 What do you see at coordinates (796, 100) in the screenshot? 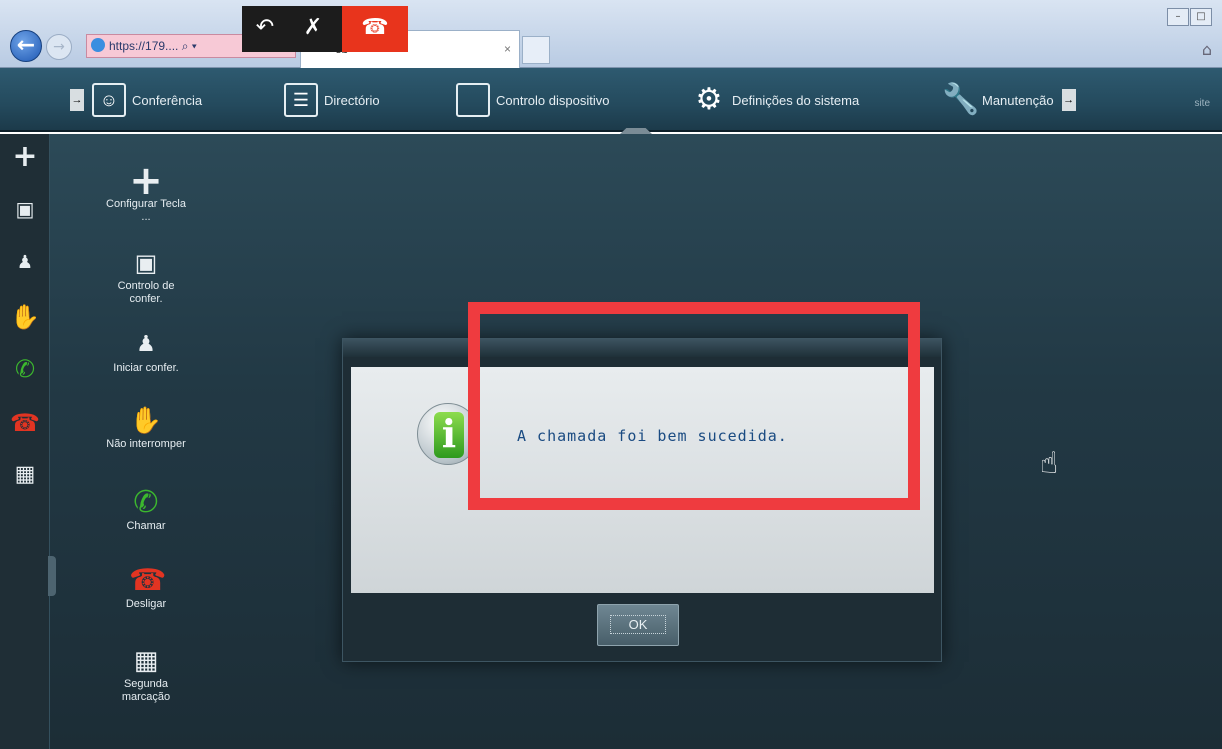
I see `nav-label: Definições do sistema` at bounding box center [796, 100].